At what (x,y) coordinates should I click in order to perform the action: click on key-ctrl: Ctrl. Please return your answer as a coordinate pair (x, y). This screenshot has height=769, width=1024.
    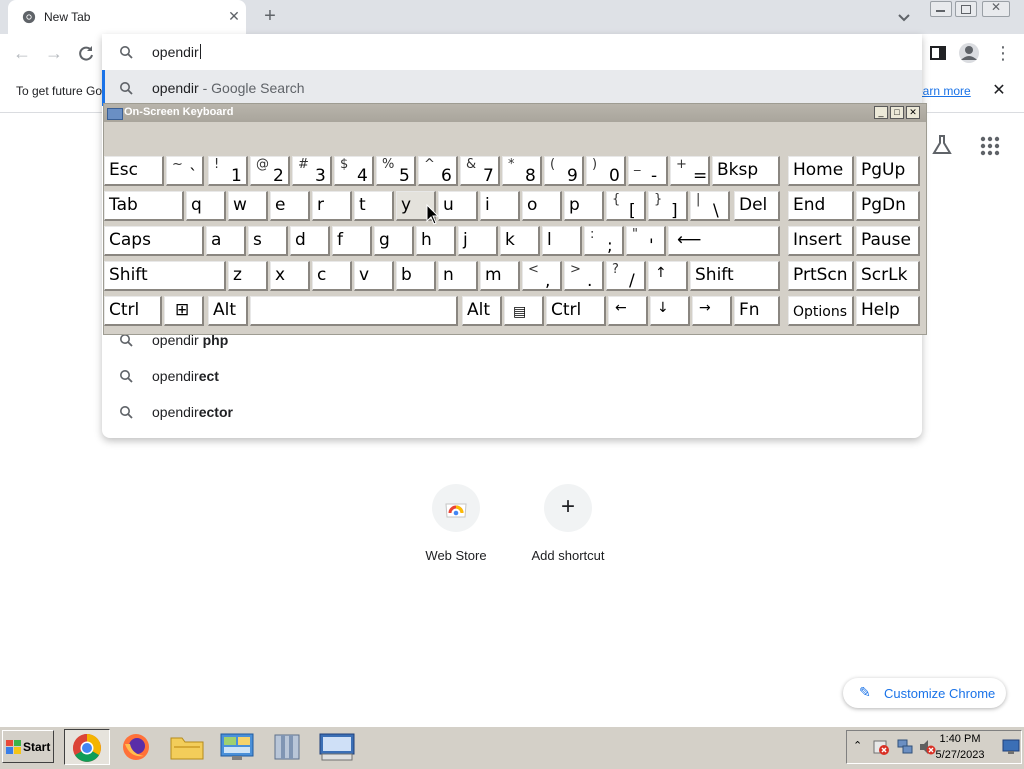
    Looking at the image, I should click on (133, 311).